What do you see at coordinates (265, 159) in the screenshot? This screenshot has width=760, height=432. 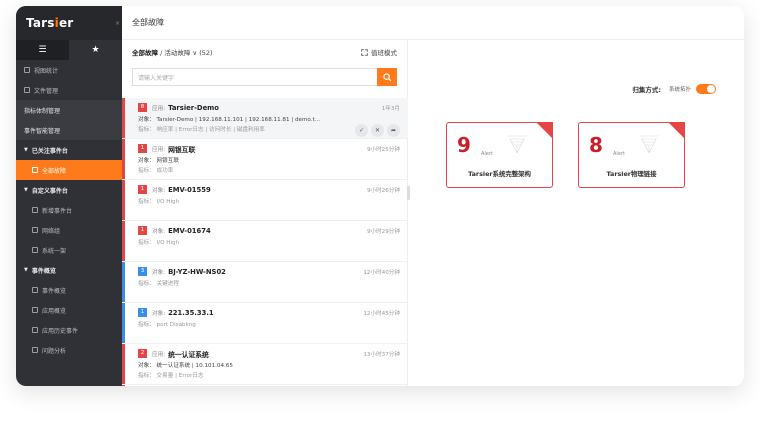 I see `incident-card: 1 应用: 网银互联 9小时25分钟 对象： 网银互联 指标： 成功率` at bounding box center [265, 159].